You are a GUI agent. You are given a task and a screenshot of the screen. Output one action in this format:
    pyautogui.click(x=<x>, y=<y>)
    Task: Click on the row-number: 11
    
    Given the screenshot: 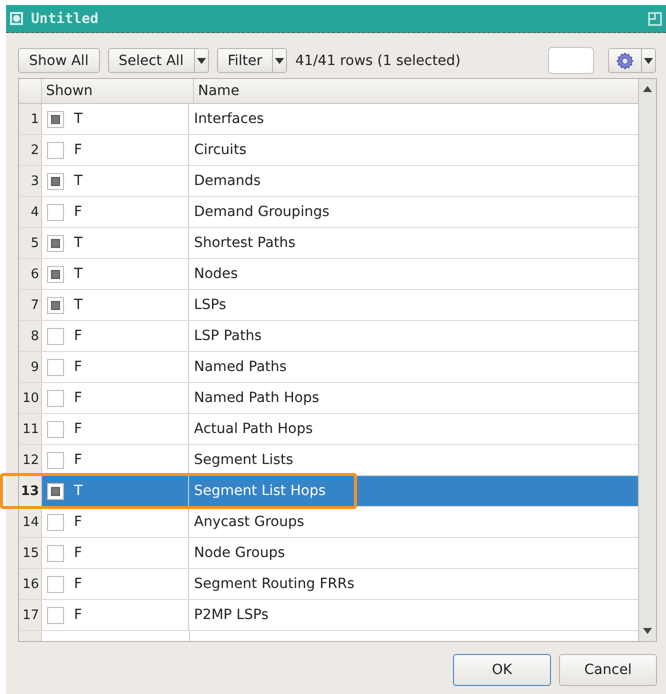 What is the action you would take?
    pyautogui.click(x=30, y=429)
    